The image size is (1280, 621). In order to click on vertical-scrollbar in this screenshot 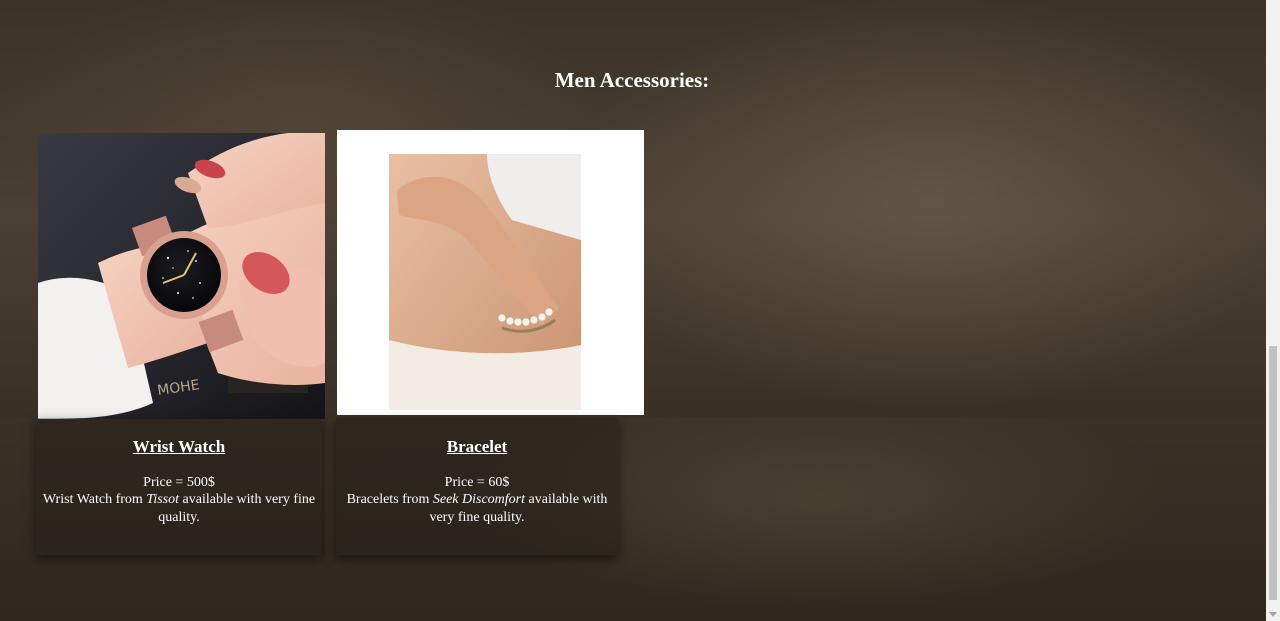, I will do `click(1273, 310)`.